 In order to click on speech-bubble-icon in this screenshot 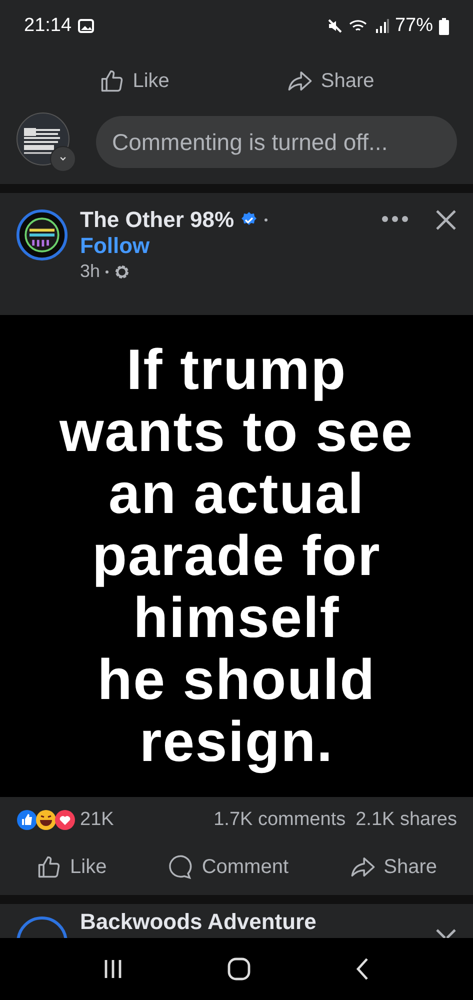, I will do `click(181, 867)`.